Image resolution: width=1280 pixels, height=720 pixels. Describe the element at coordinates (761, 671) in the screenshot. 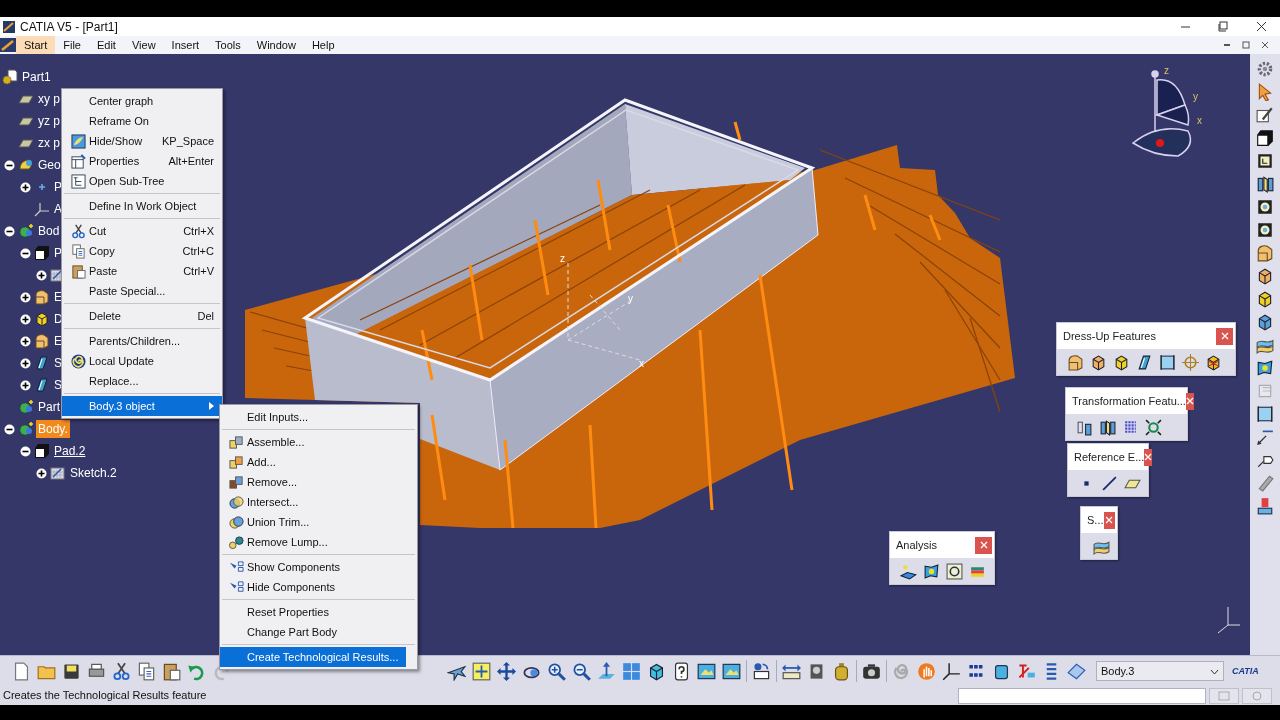

I see `sphere-box-icon` at that location.